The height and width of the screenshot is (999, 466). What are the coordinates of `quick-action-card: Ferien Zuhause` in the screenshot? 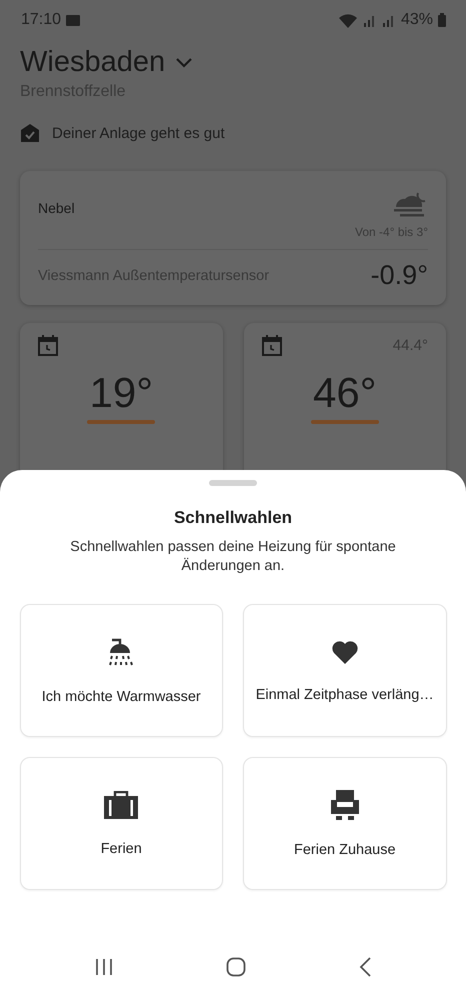 It's located at (344, 823).